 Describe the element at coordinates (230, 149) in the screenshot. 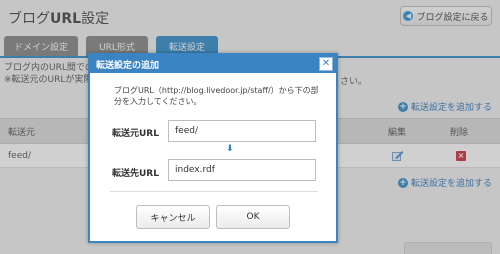

I see `arrow-down-icon: ⬇` at that location.